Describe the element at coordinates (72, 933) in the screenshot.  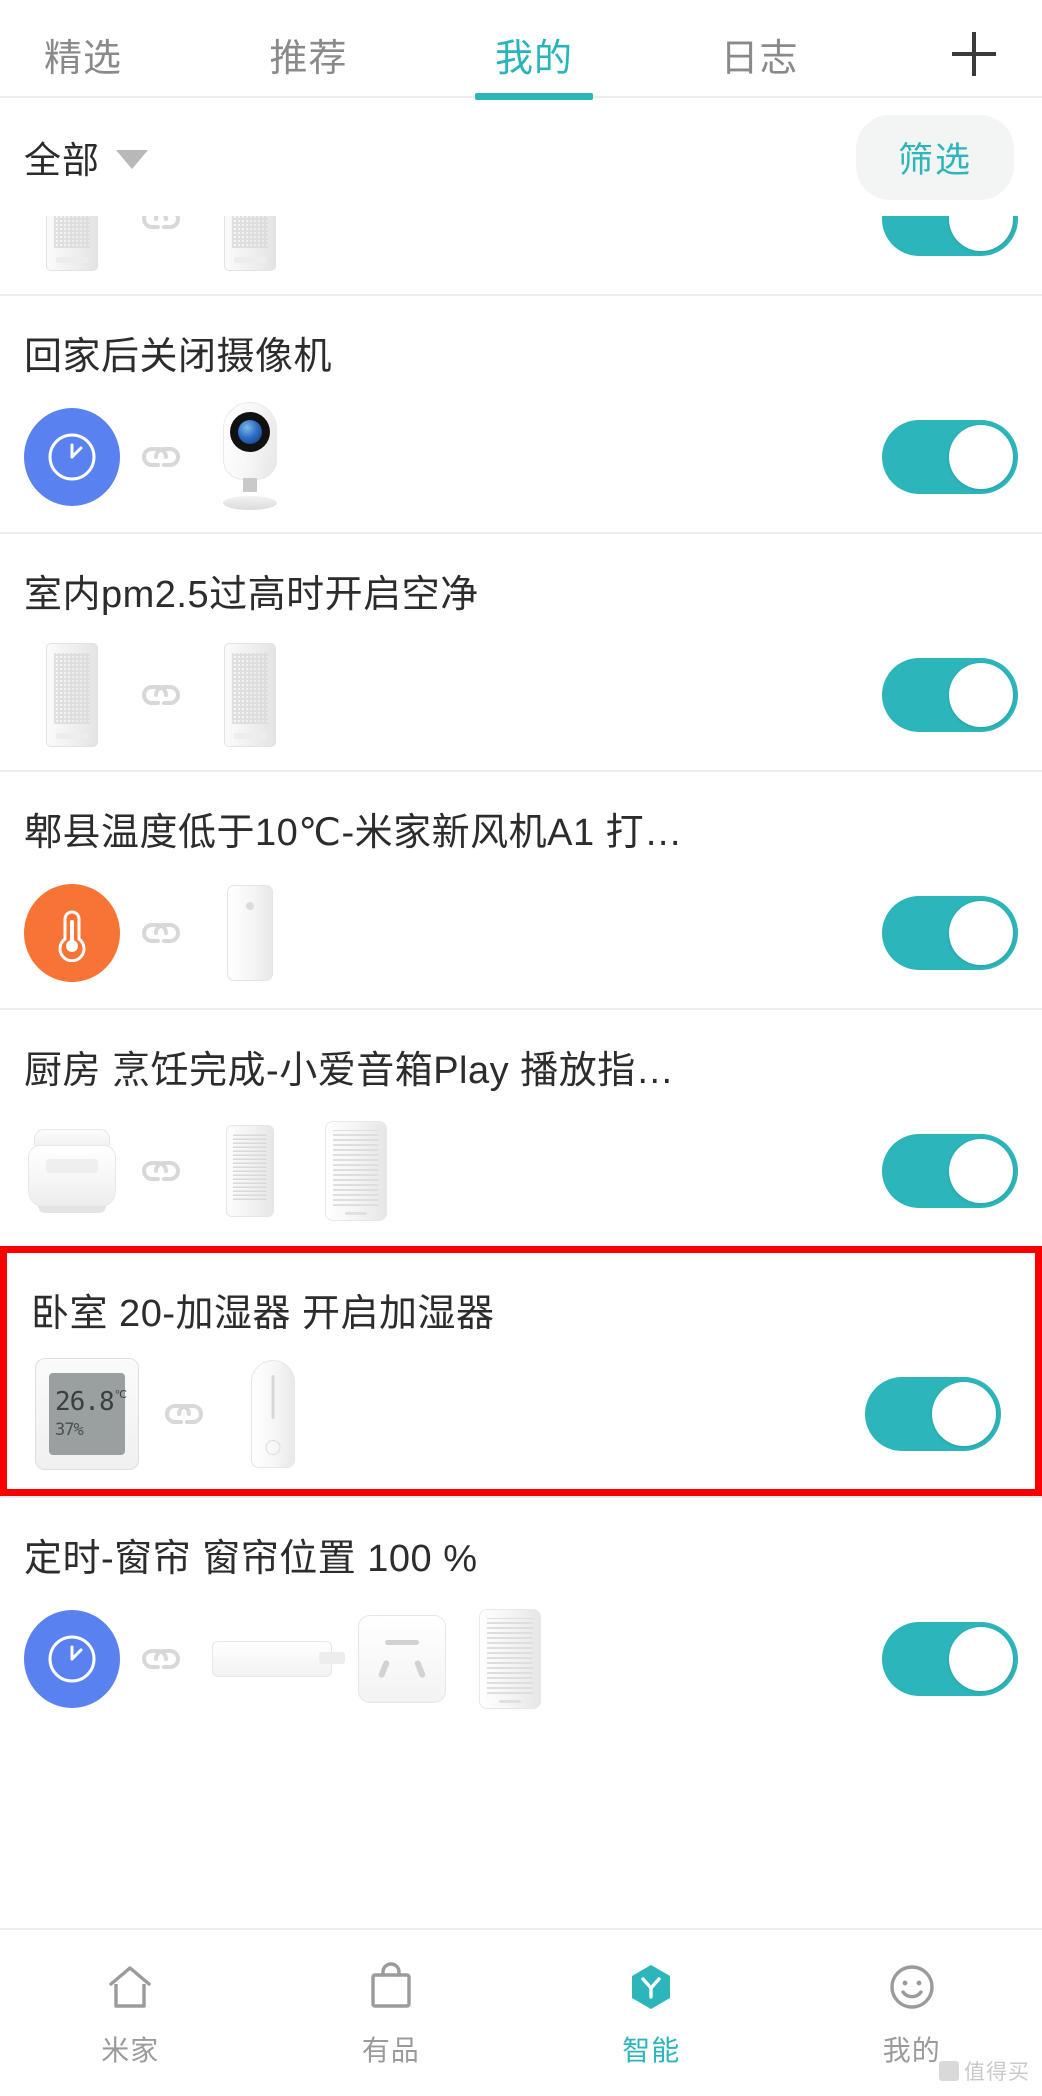
I see `thermometer-circle-icon` at that location.